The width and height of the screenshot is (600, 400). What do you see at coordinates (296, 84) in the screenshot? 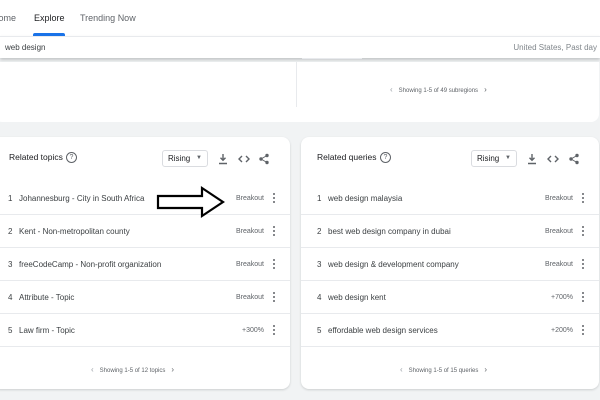
I see `card-divider` at bounding box center [296, 84].